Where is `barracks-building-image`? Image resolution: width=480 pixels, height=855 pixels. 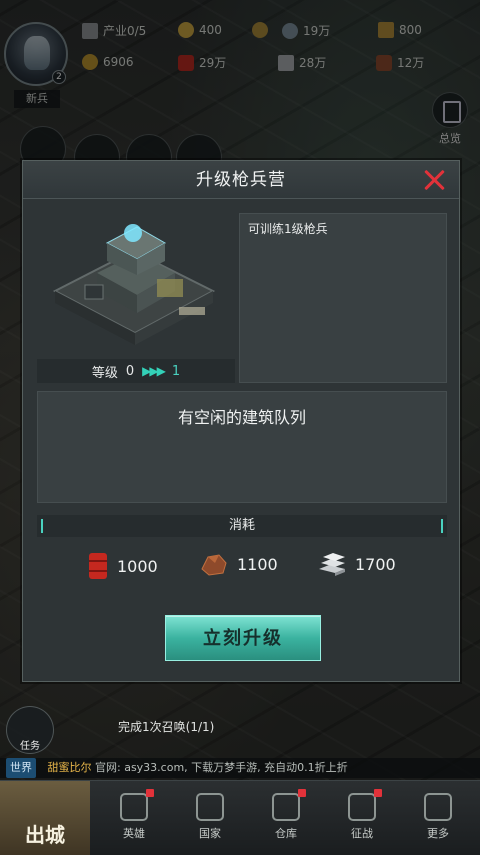
barracks-building-image is located at coordinates (136, 279).